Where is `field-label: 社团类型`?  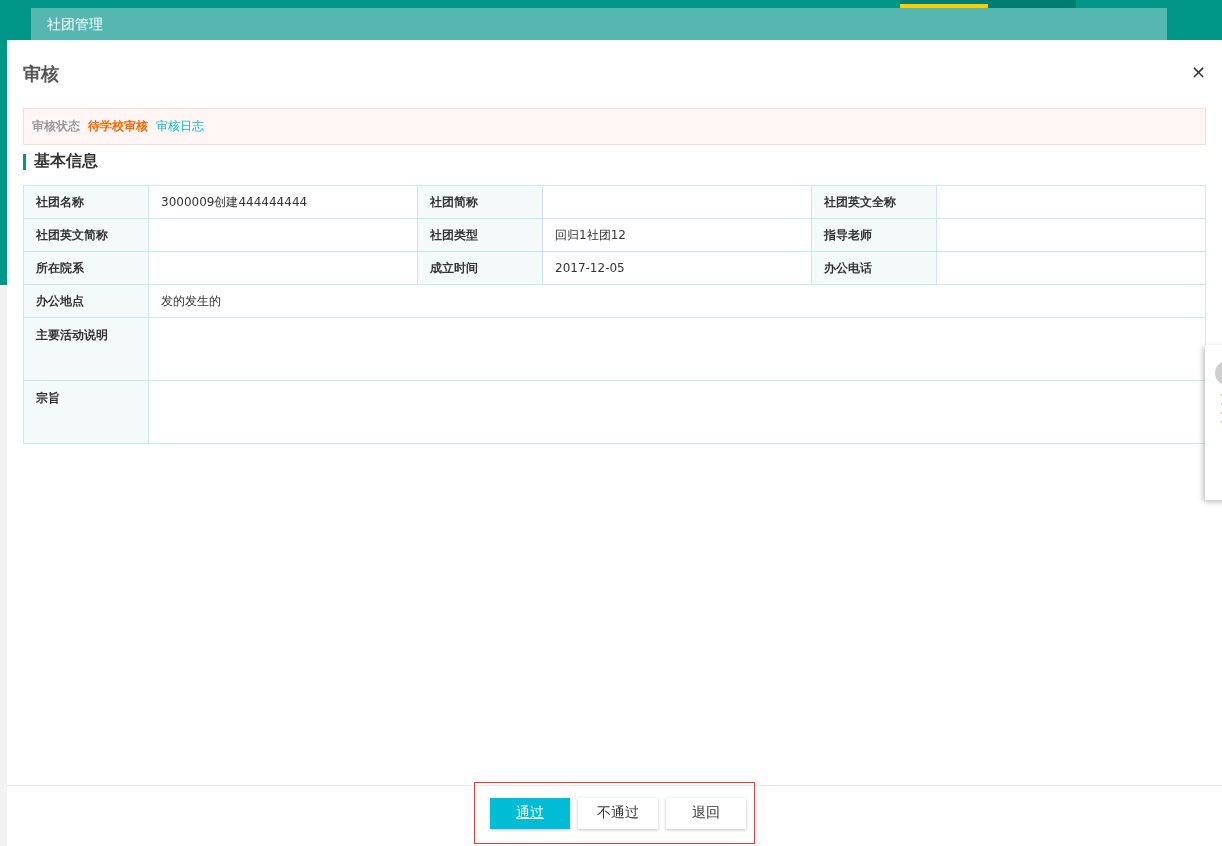 field-label: 社团类型 is located at coordinates (480, 235).